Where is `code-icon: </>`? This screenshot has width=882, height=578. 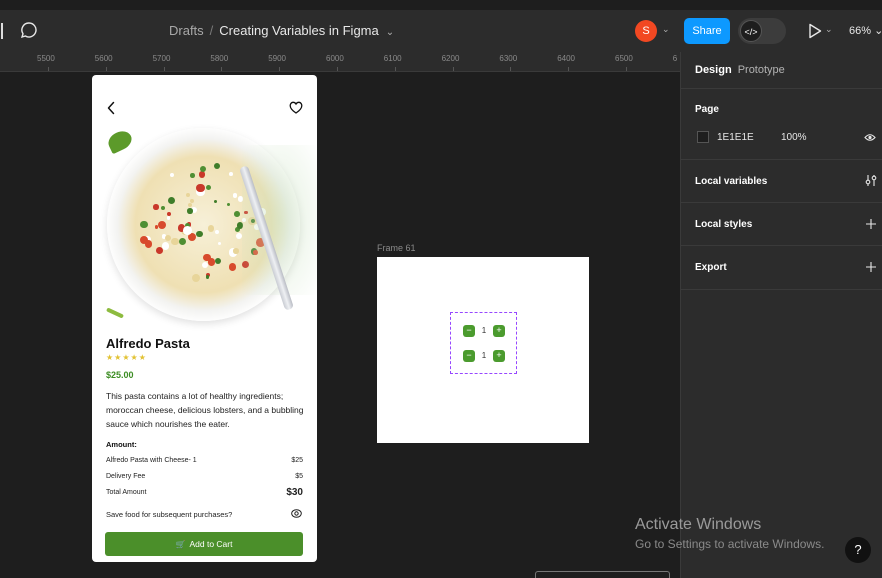 code-icon: </> is located at coordinates (751, 31).